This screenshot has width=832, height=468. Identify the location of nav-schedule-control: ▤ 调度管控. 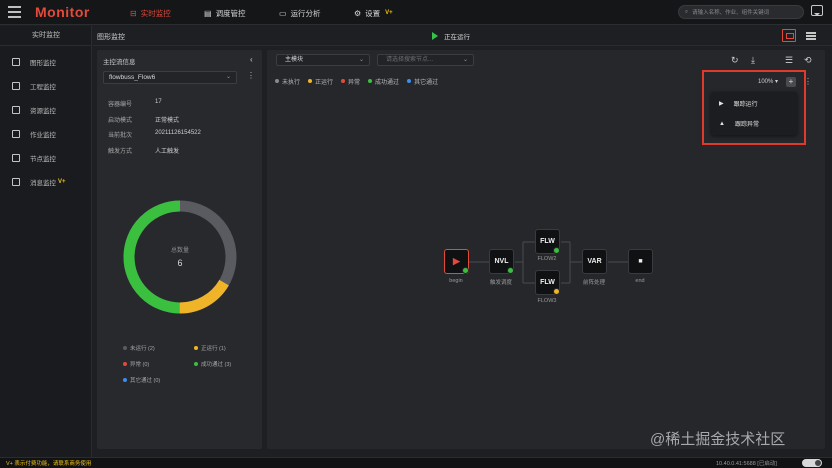
(225, 13).